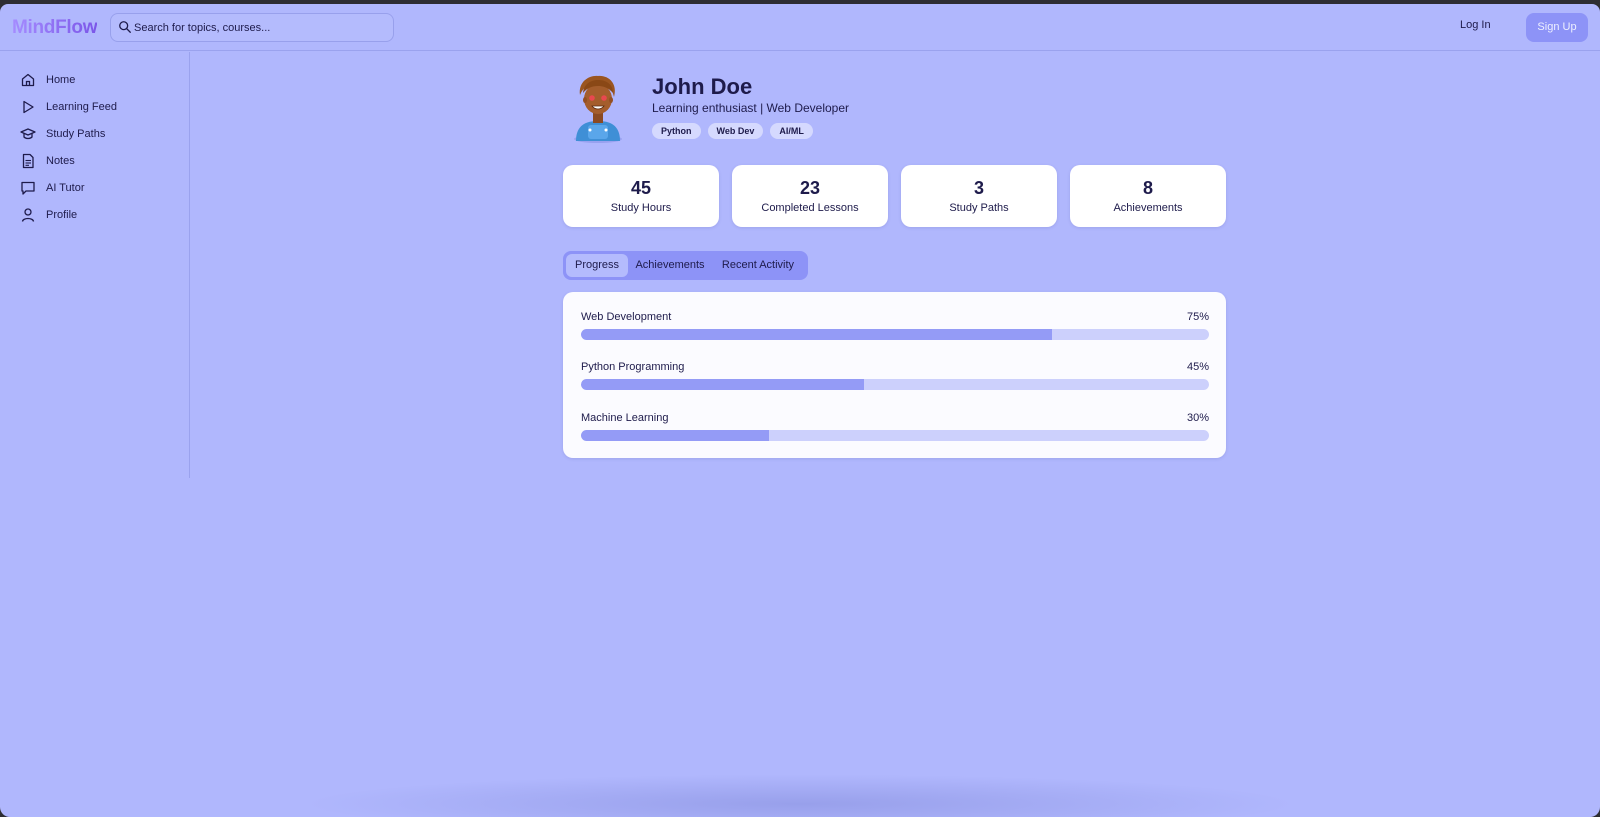 The width and height of the screenshot is (1600, 817). Describe the element at coordinates (54, 28) in the screenshot. I see `logo: MindFlow` at that location.